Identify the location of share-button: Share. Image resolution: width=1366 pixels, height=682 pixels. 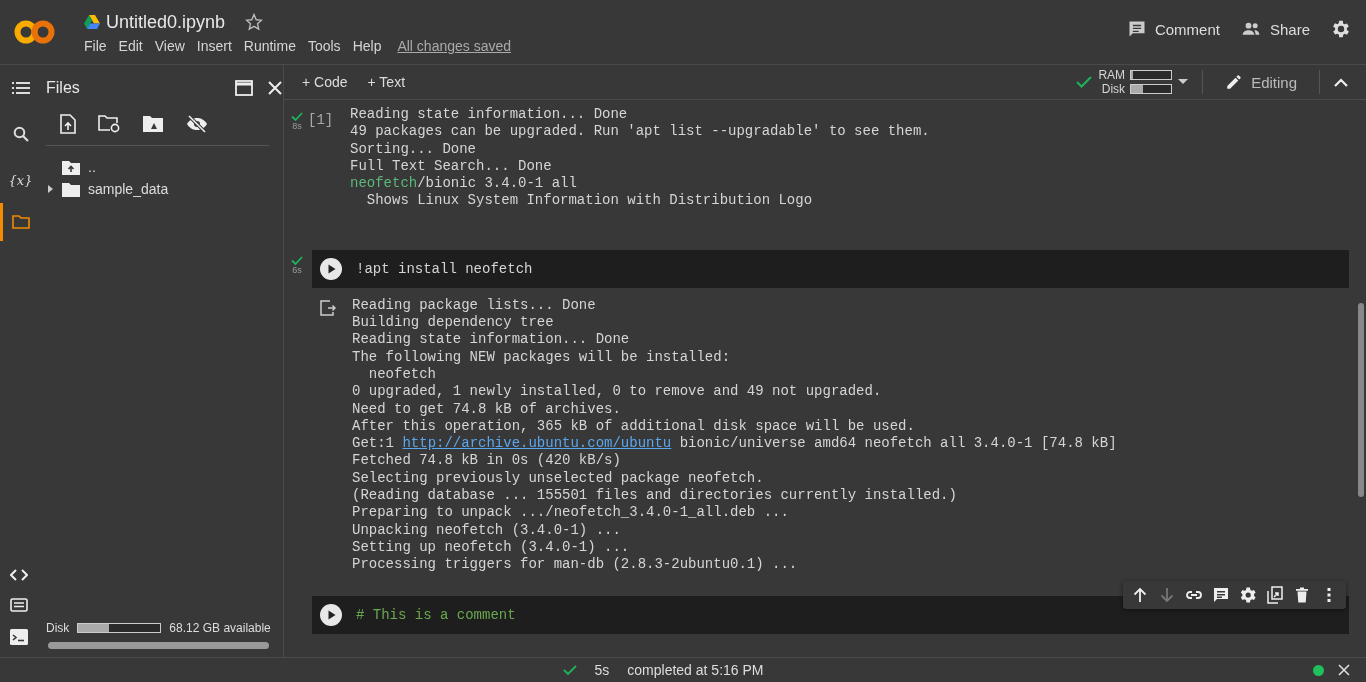
(1274, 29).